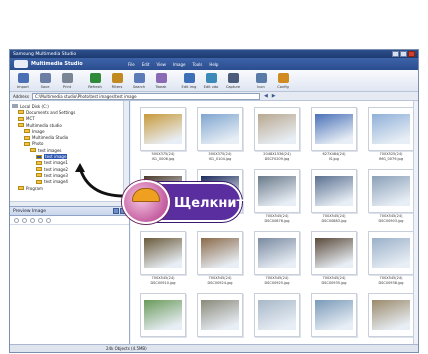 The height and width of the screenshot is (354, 428). What do you see at coordinates (95, 87) in the screenshot?
I see `toolbar-label: Refresh` at bounding box center [95, 87].